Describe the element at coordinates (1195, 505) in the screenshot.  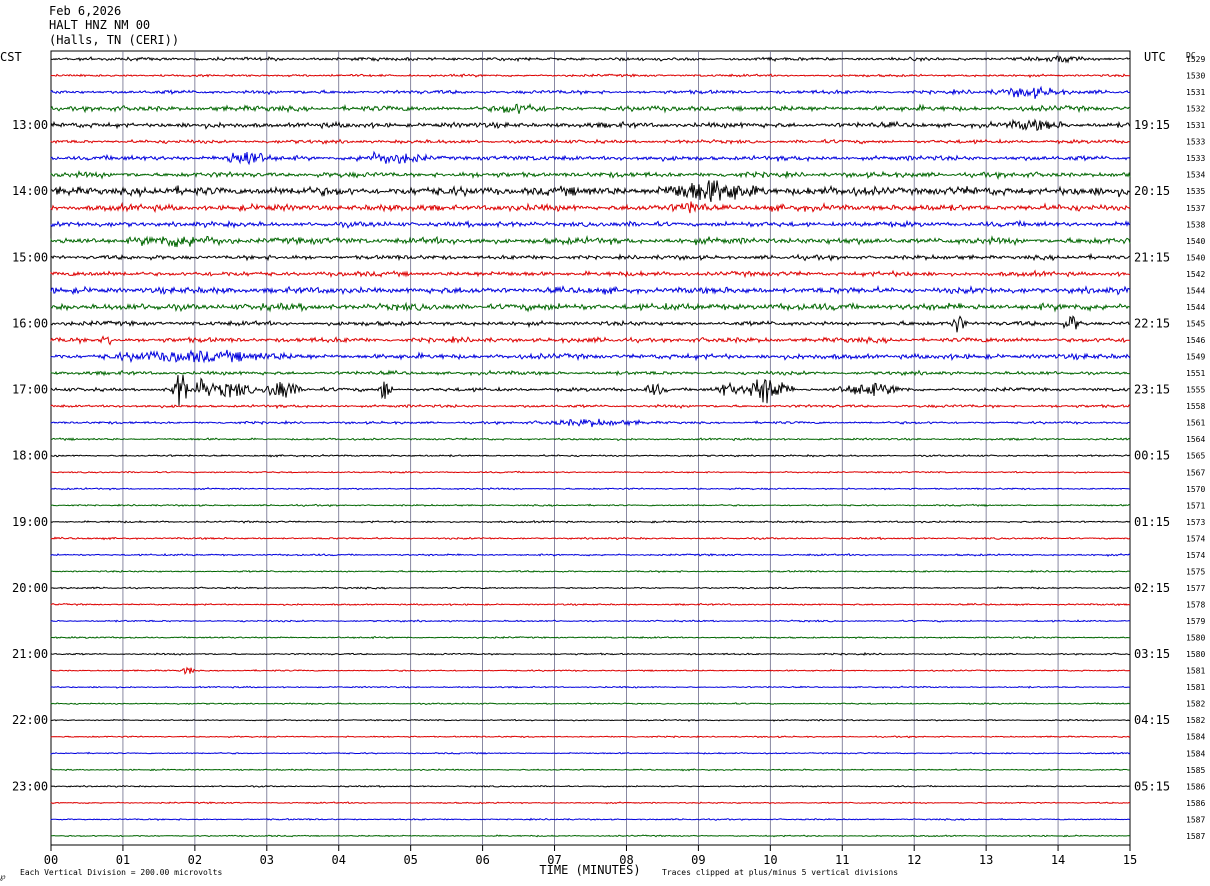
I see `dc-offset-value: 1571` at that location.